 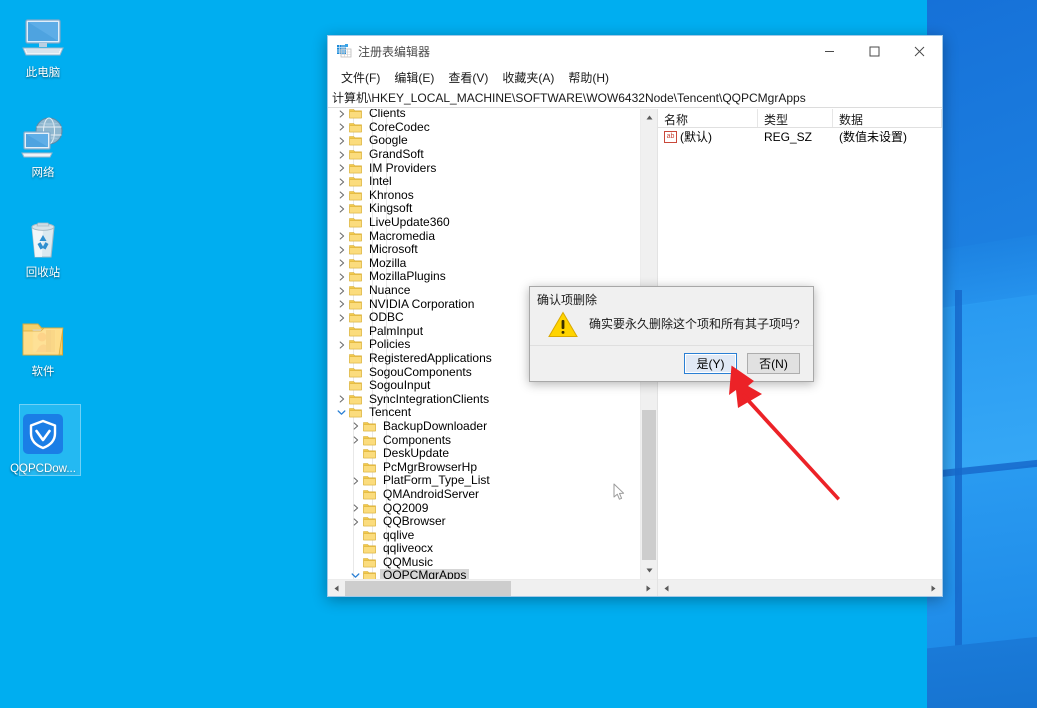 I want to click on desktop-icon-this-pc: 此电脑, so click(x=43, y=49).